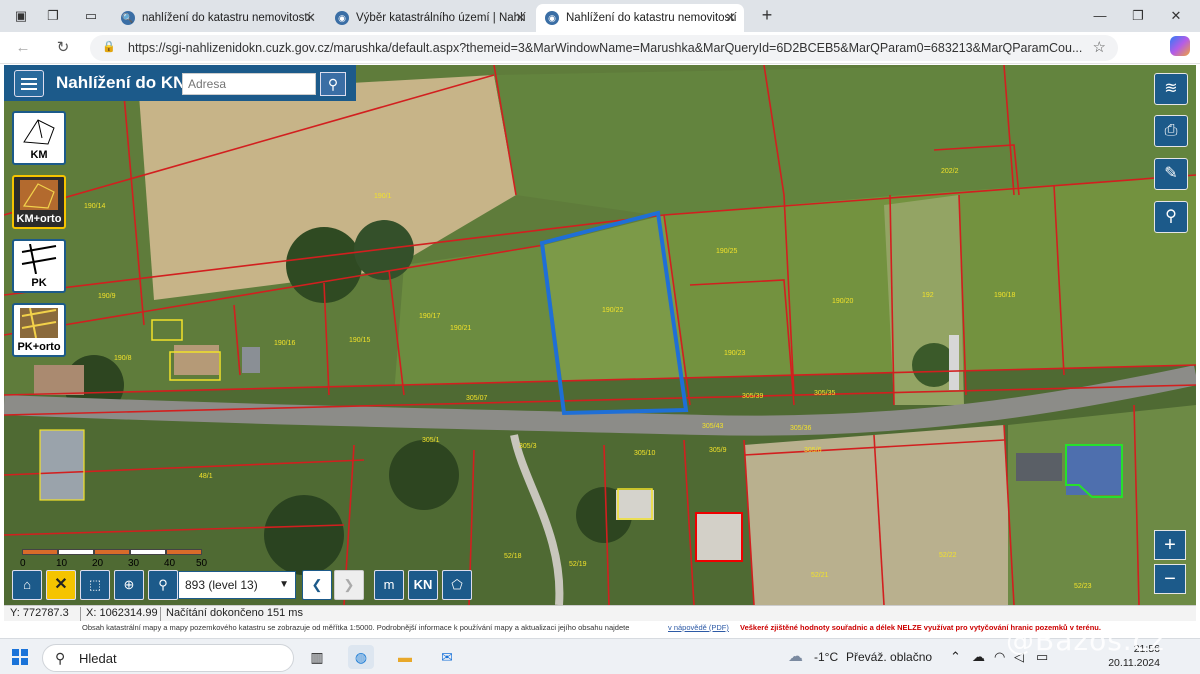  What do you see at coordinates (813, 450) in the screenshot?
I see `parcel-number-label: 305/6` at bounding box center [813, 450].